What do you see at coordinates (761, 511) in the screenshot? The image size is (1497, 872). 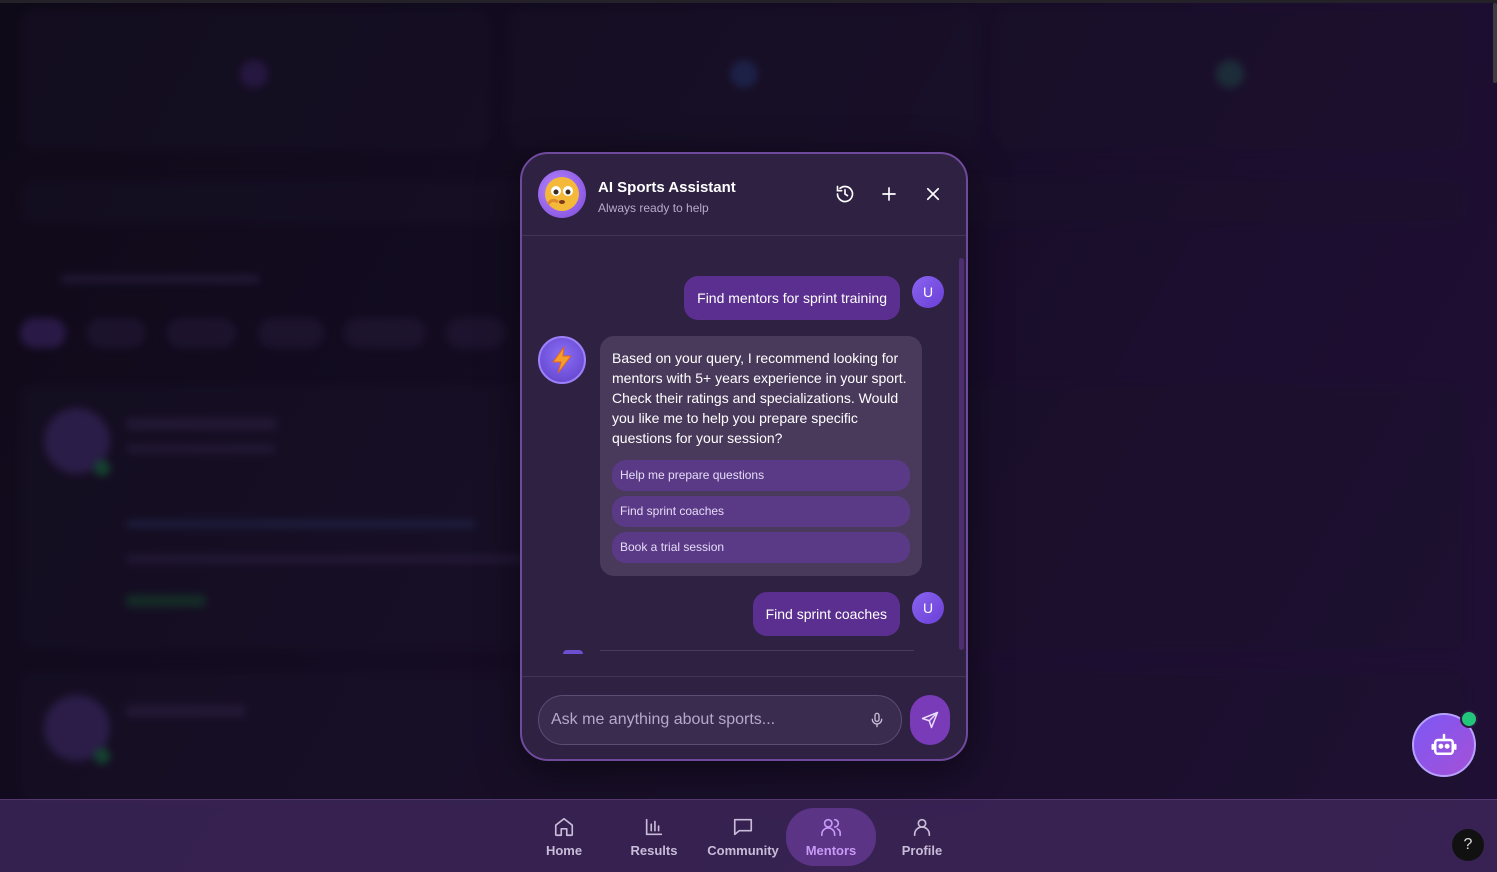 I see `quick-reply-find-sprint-coaches: Find sprint coaches` at bounding box center [761, 511].